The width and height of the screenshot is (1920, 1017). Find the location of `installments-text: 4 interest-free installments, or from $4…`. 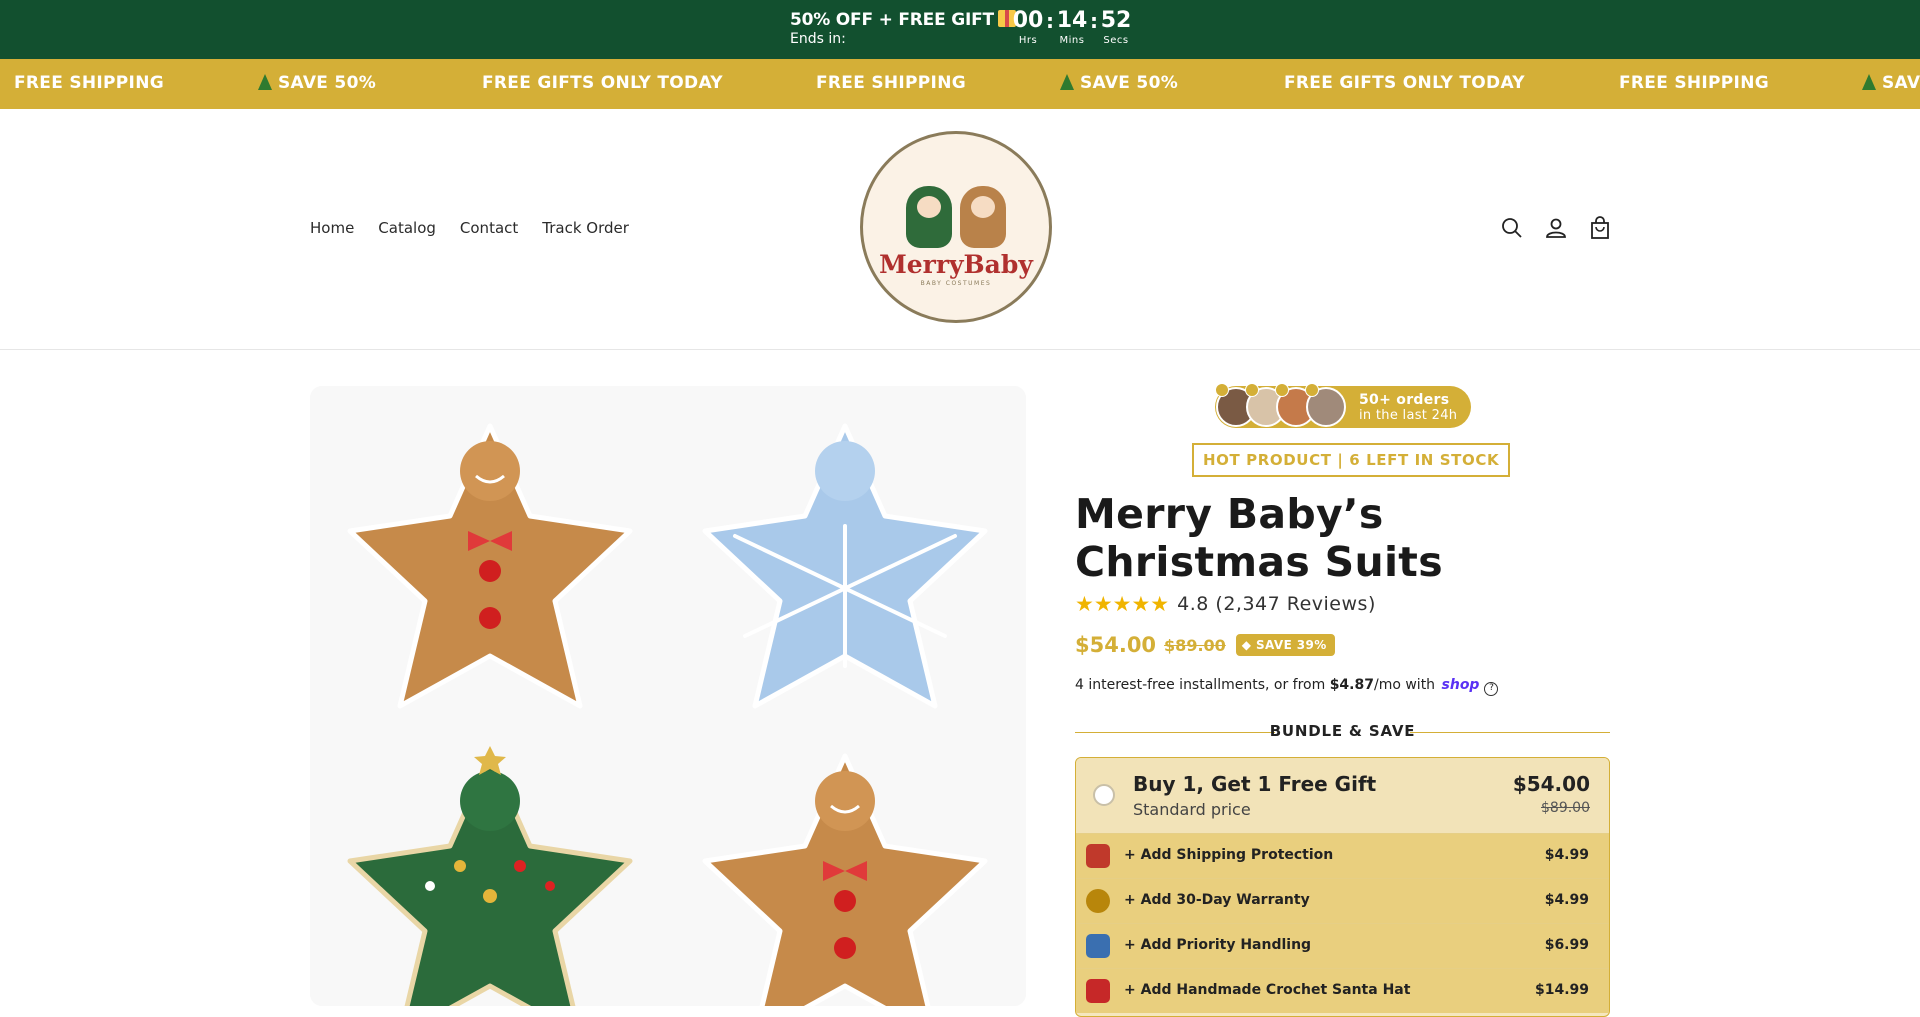

installments-text: 4 interest-free installments, or from $4… is located at coordinates (1287, 686).